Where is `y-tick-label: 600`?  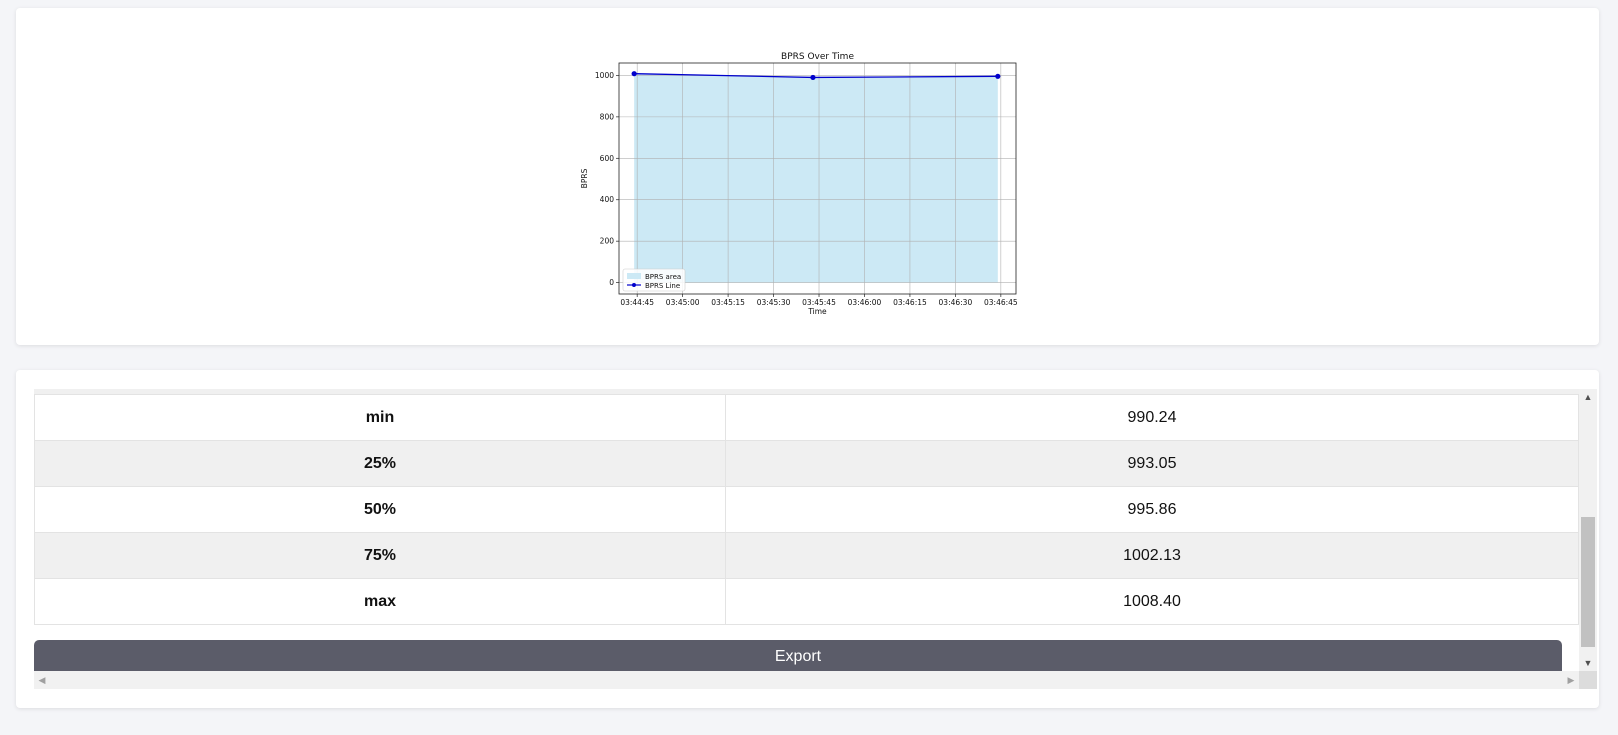 y-tick-label: 600 is located at coordinates (607, 158).